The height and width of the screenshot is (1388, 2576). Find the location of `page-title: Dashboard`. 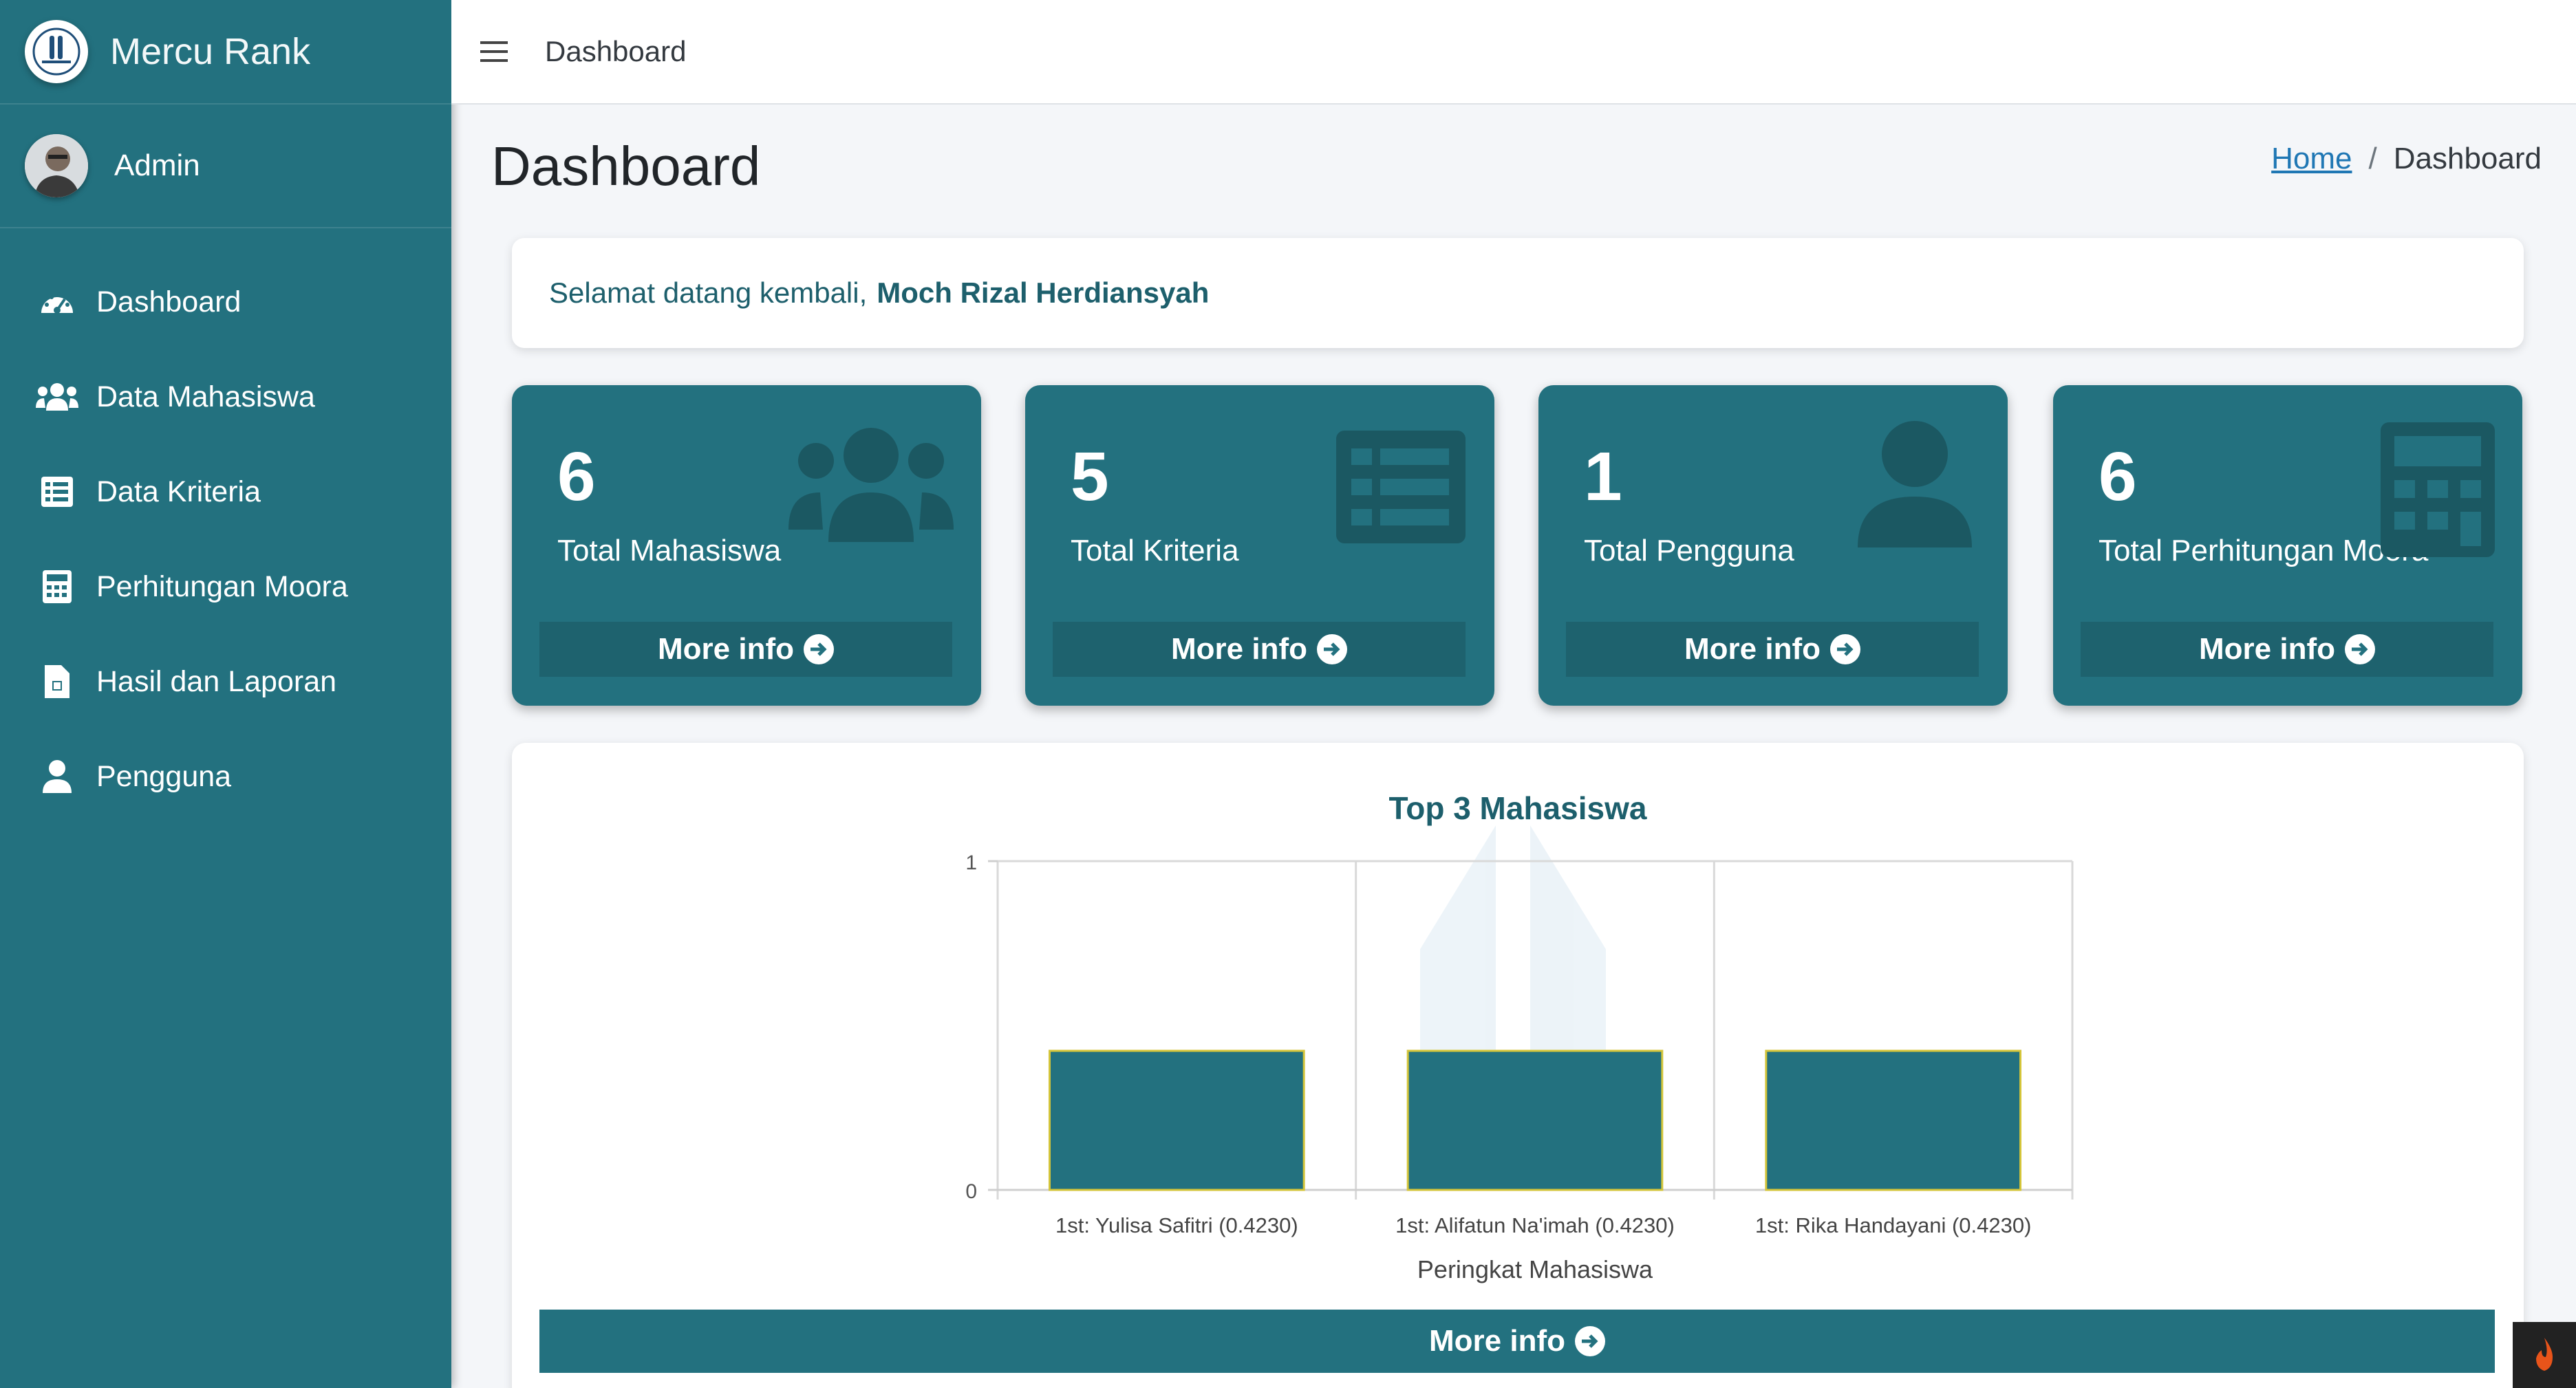

page-title: Dashboard is located at coordinates (626, 166).